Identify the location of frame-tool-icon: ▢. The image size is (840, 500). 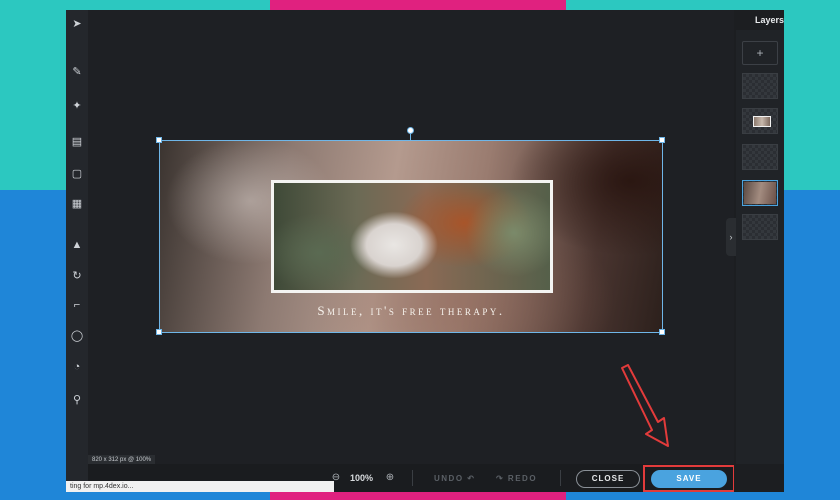
(77, 173).